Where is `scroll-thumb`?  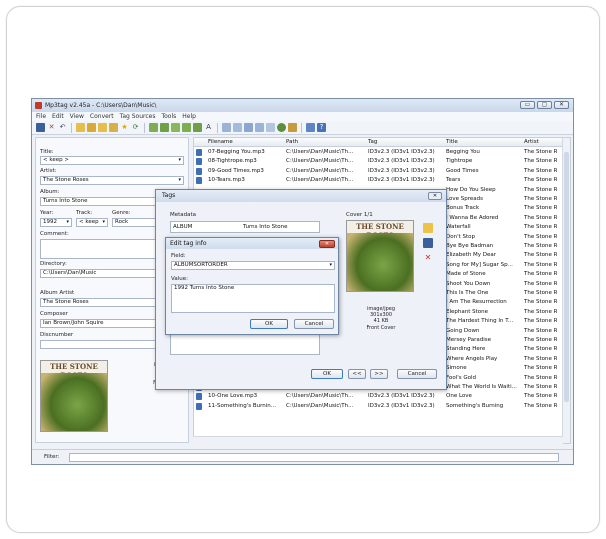
scroll-thumb is located at coordinates (566, 277).